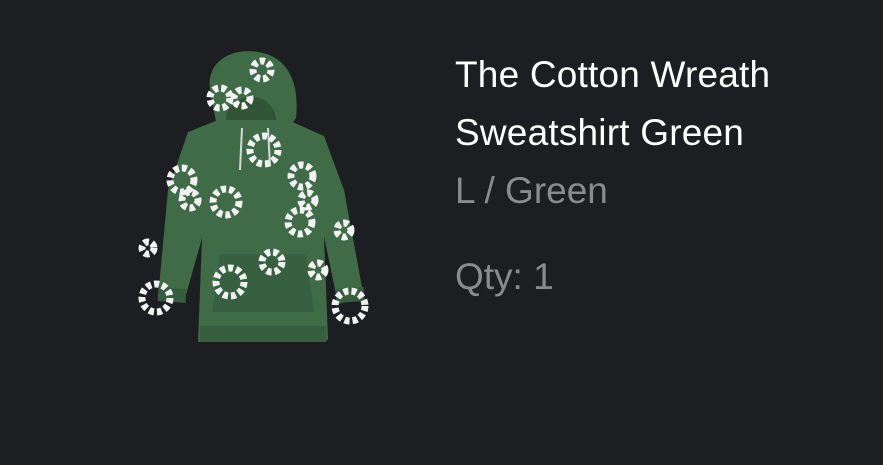  What do you see at coordinates (543, 276) in the screenshot?
I see `quantity-value: 1` at bounding box center [543, 276].